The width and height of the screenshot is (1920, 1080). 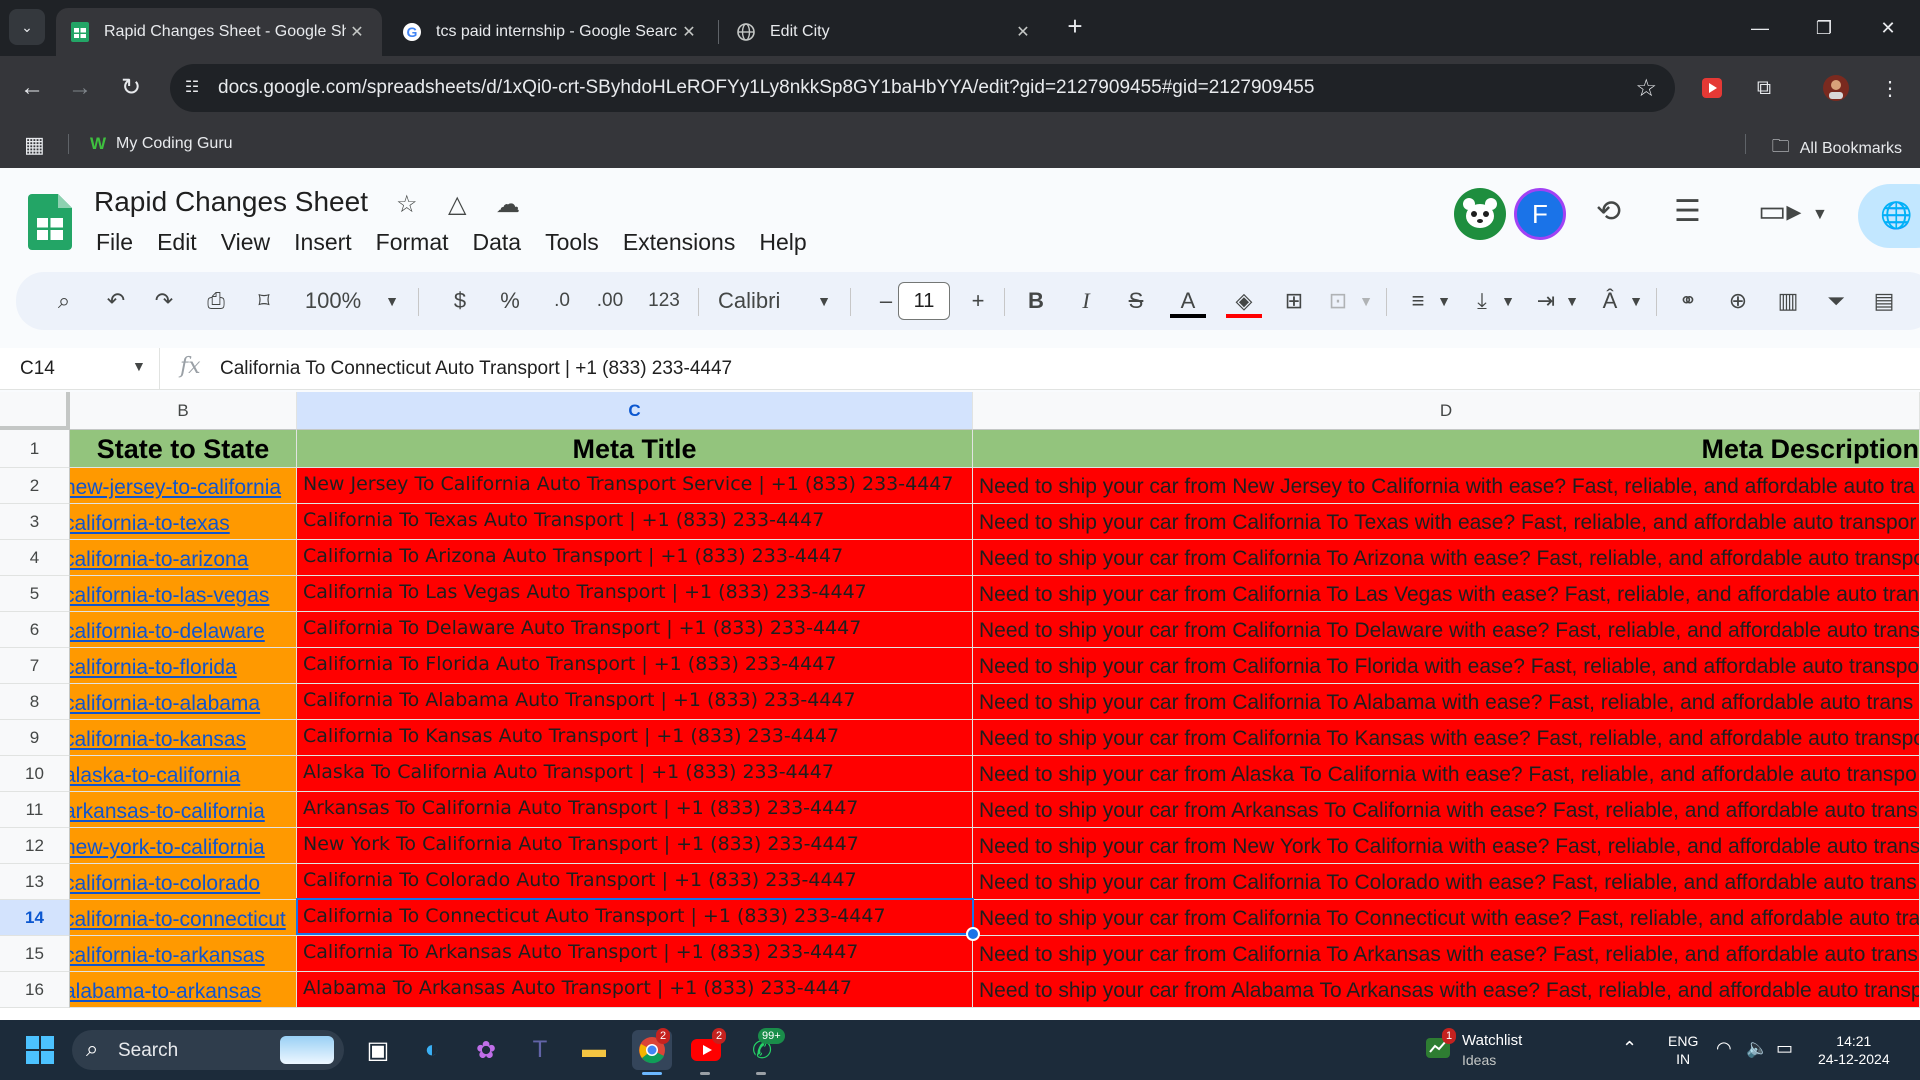 I want to click on battery-icon: ▭, so click(x=1784, y=1048).